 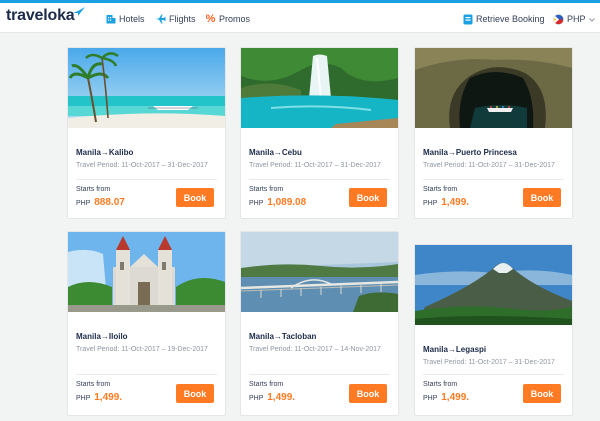 I want to click on nav-hotels: Hotels, so click(x=125, y=19).